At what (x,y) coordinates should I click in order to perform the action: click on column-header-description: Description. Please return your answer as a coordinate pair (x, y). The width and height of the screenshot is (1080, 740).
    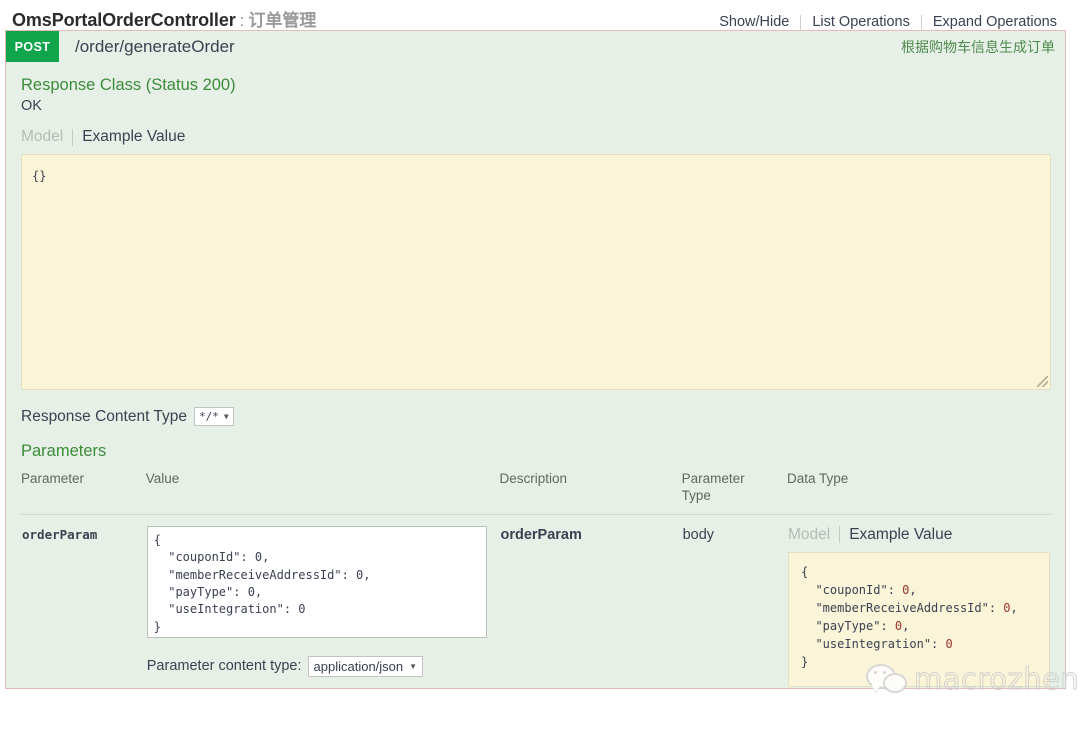
    Looking at the image, I should click on (590, 493).